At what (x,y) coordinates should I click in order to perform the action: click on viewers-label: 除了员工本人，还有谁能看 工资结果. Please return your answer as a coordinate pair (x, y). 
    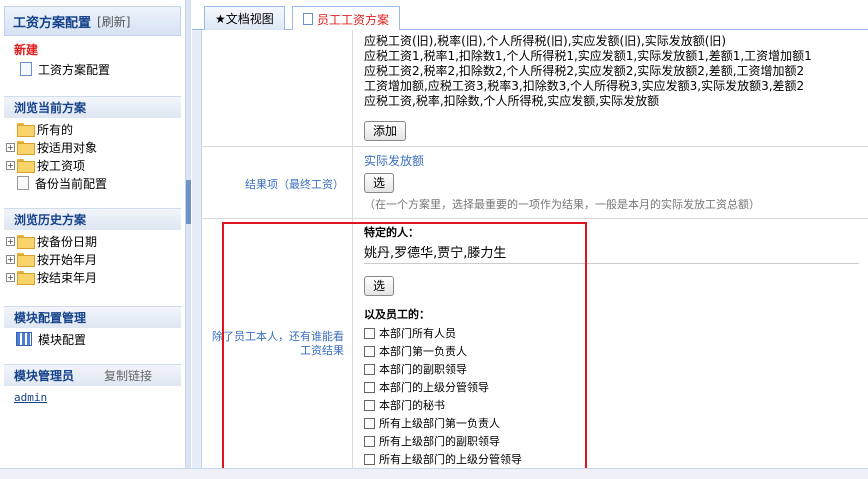
    Looking at the image, I should click on (277, 344).